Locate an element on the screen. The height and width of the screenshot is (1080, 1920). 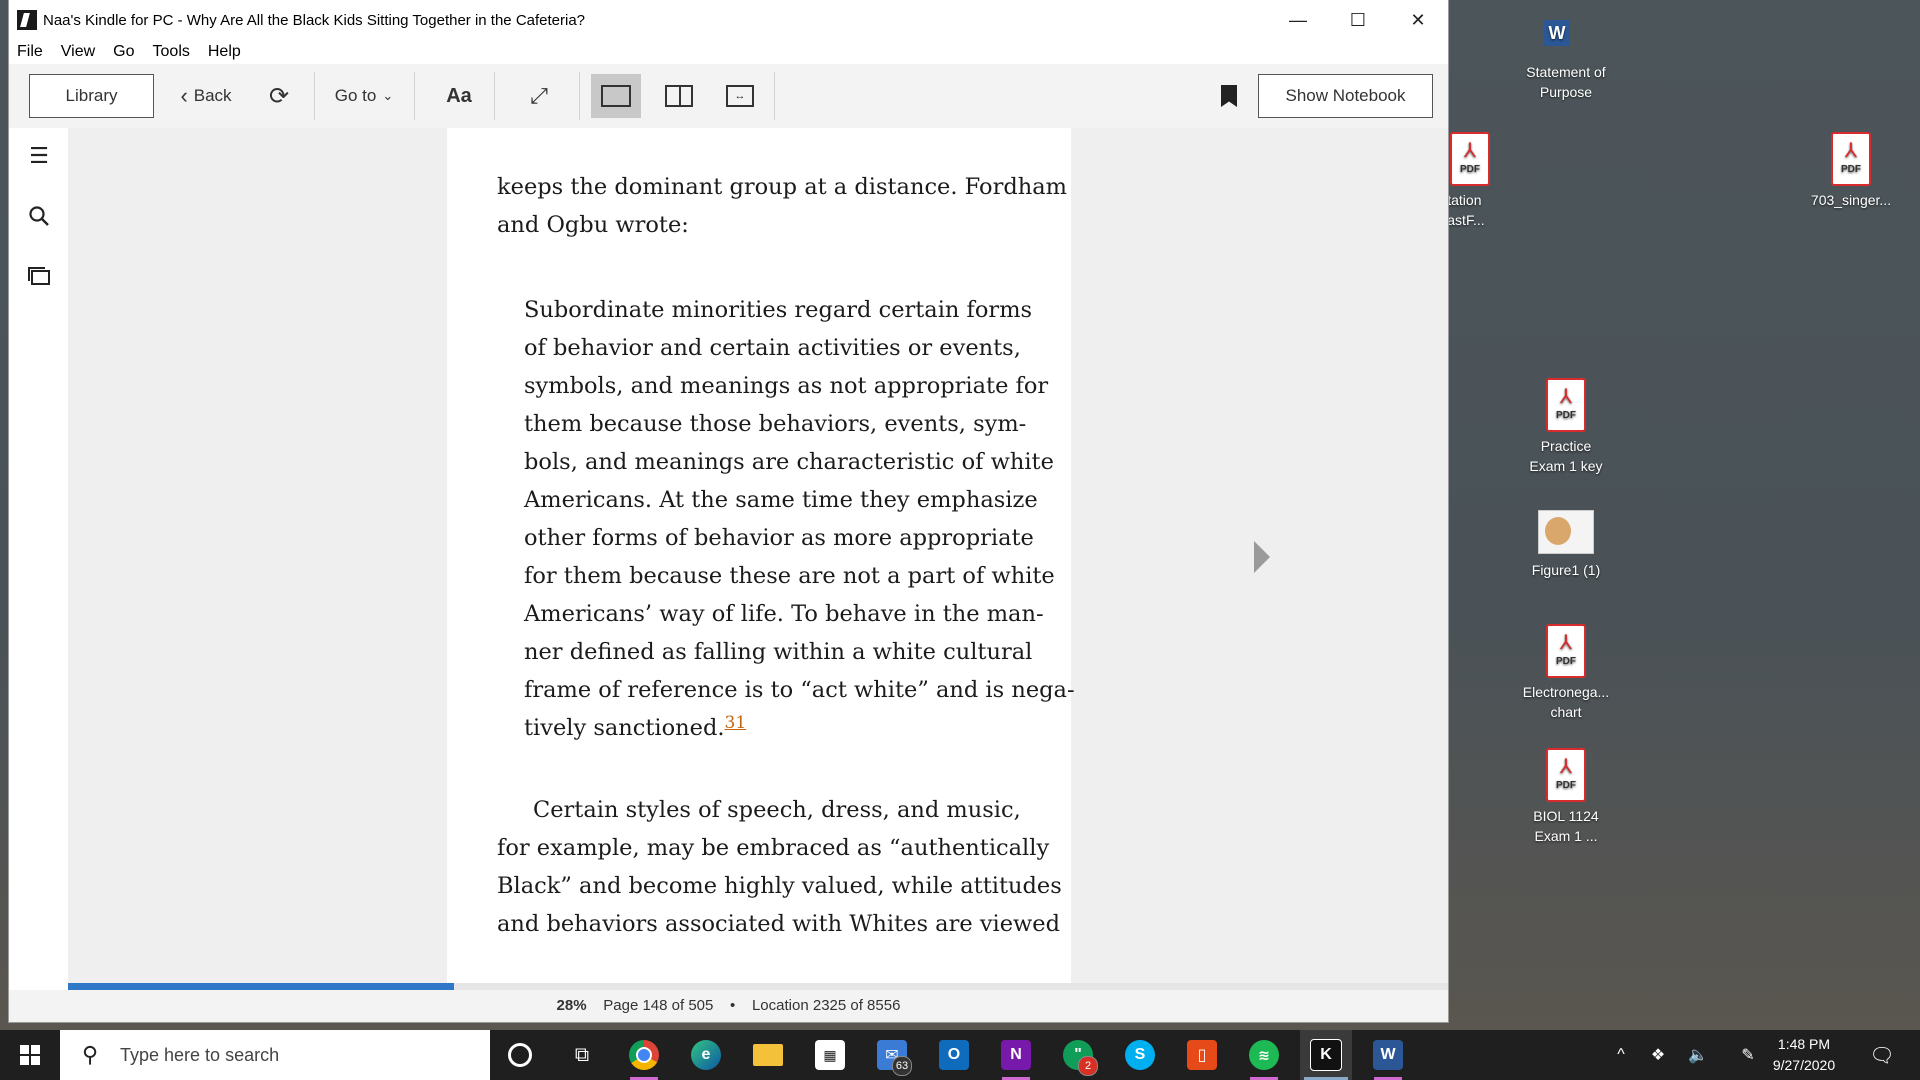
menu-file: File is located at coordinates (30, 52).